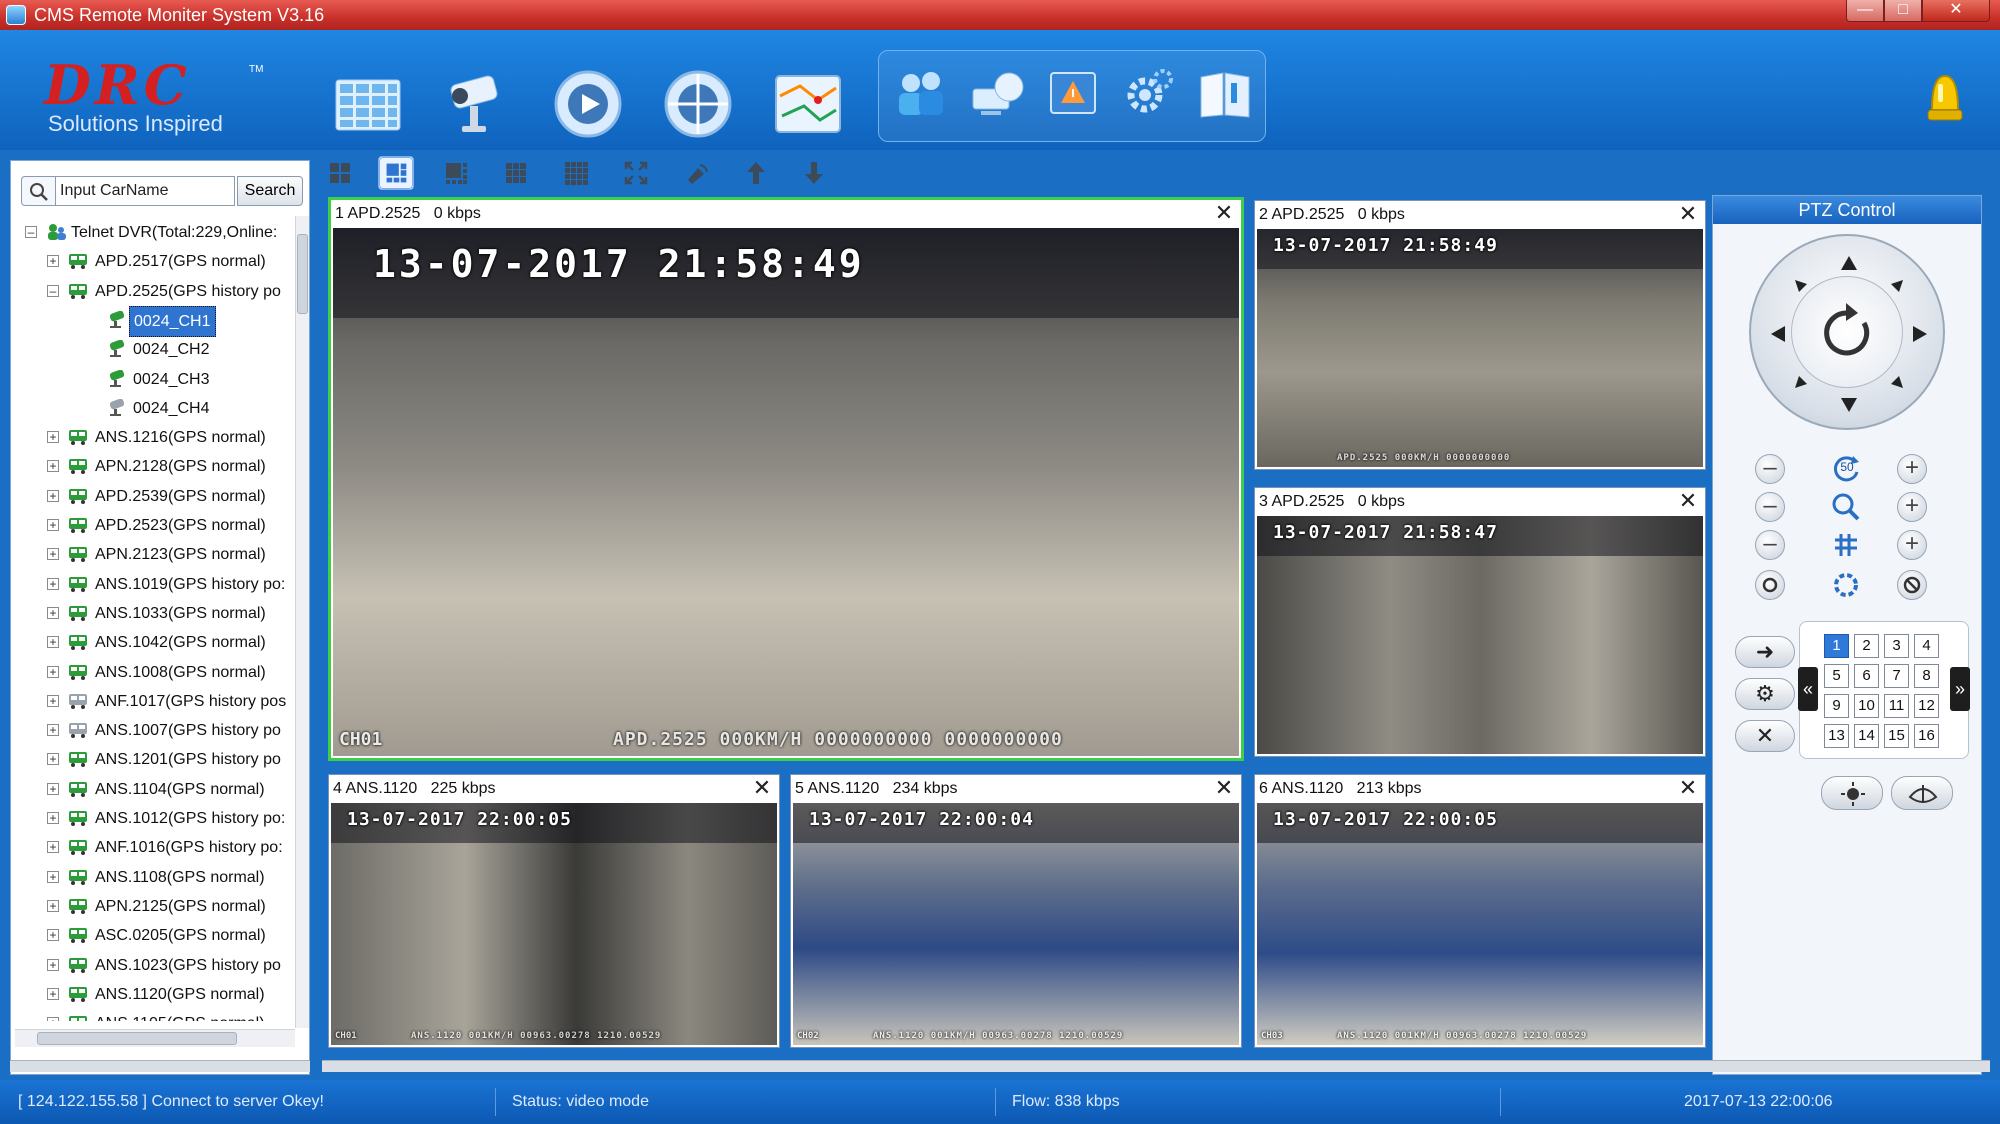 The height and width of the screenshot is (1124, 2000). What do you see at coordinates (1903, 11) in the screenshot?
I see `maximize-button: □` at bounding box center [1903, 11].